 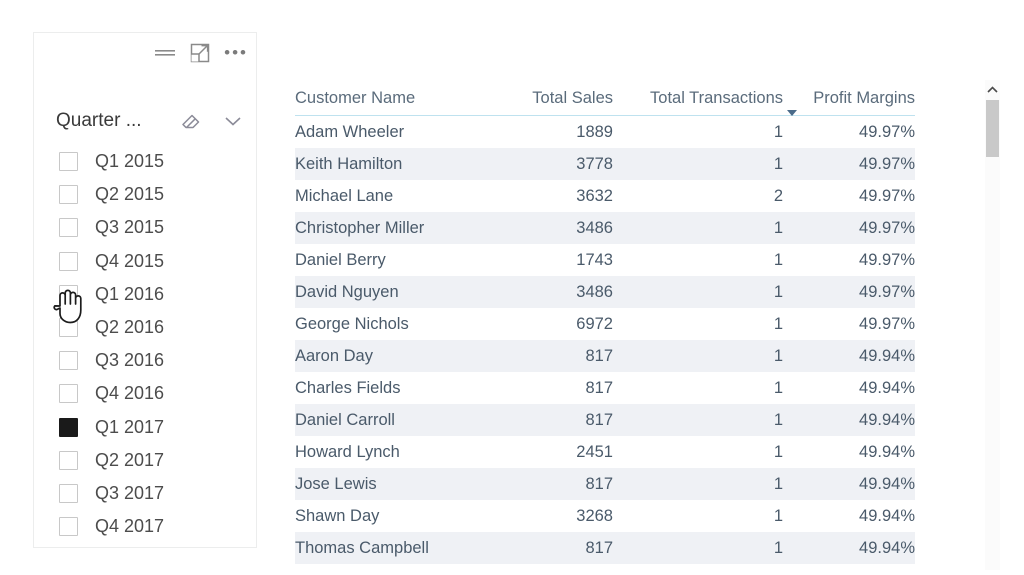 What do you see at coordinates (698, 569) in the screenshot?
I see `cell-total-transactions` at bounding box center [698, 569].